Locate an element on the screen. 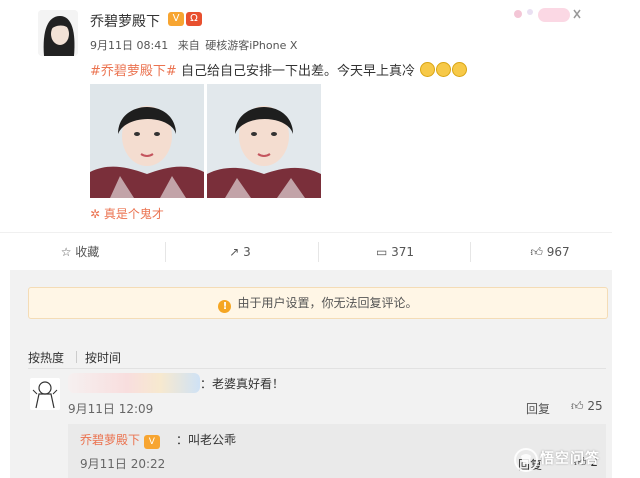  post-meta: 9月11日 08:41 来自 硬核游客iPhone X is located at coordinates (196, 45).